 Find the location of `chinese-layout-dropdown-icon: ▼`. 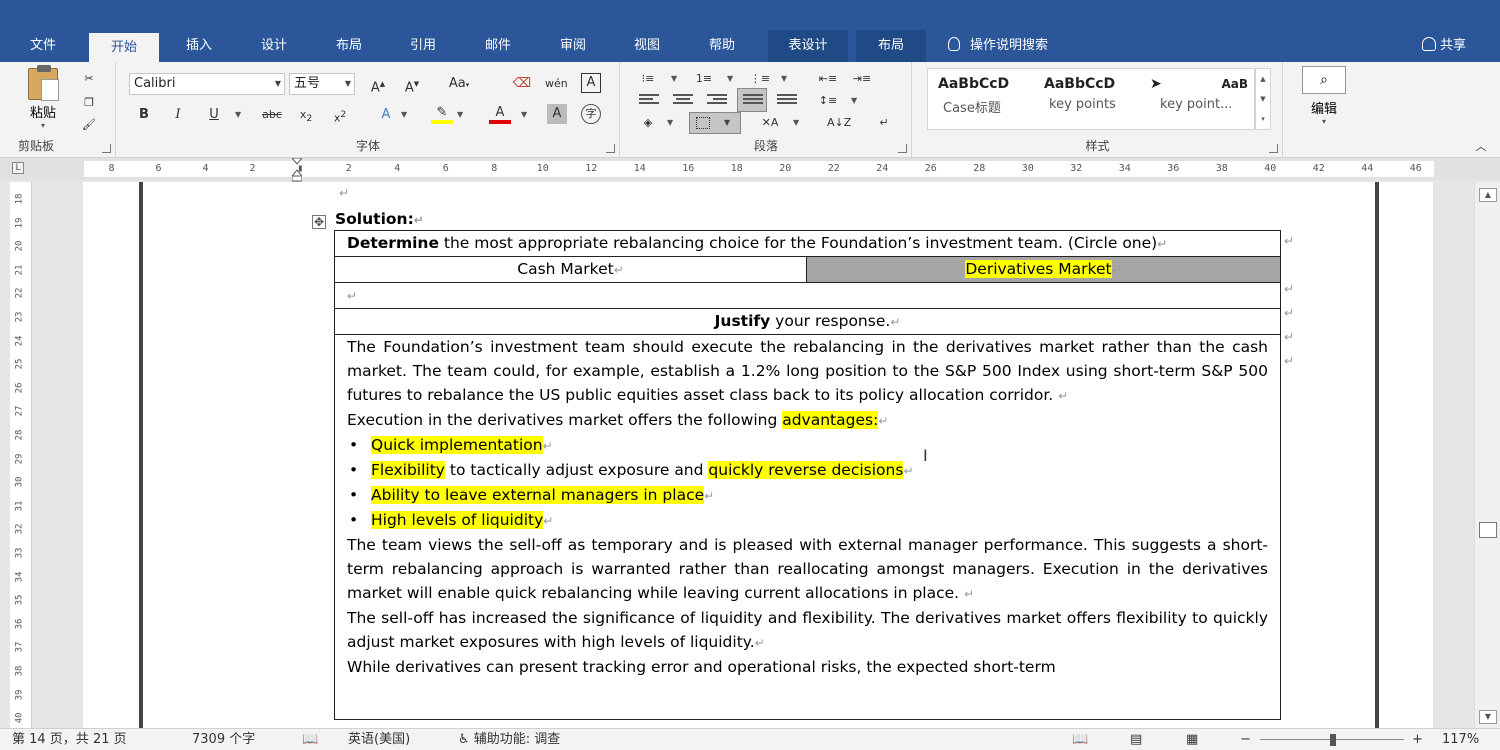

chinese-layout-dropdown-icon: ▼ is located at coordinates (796, 122).